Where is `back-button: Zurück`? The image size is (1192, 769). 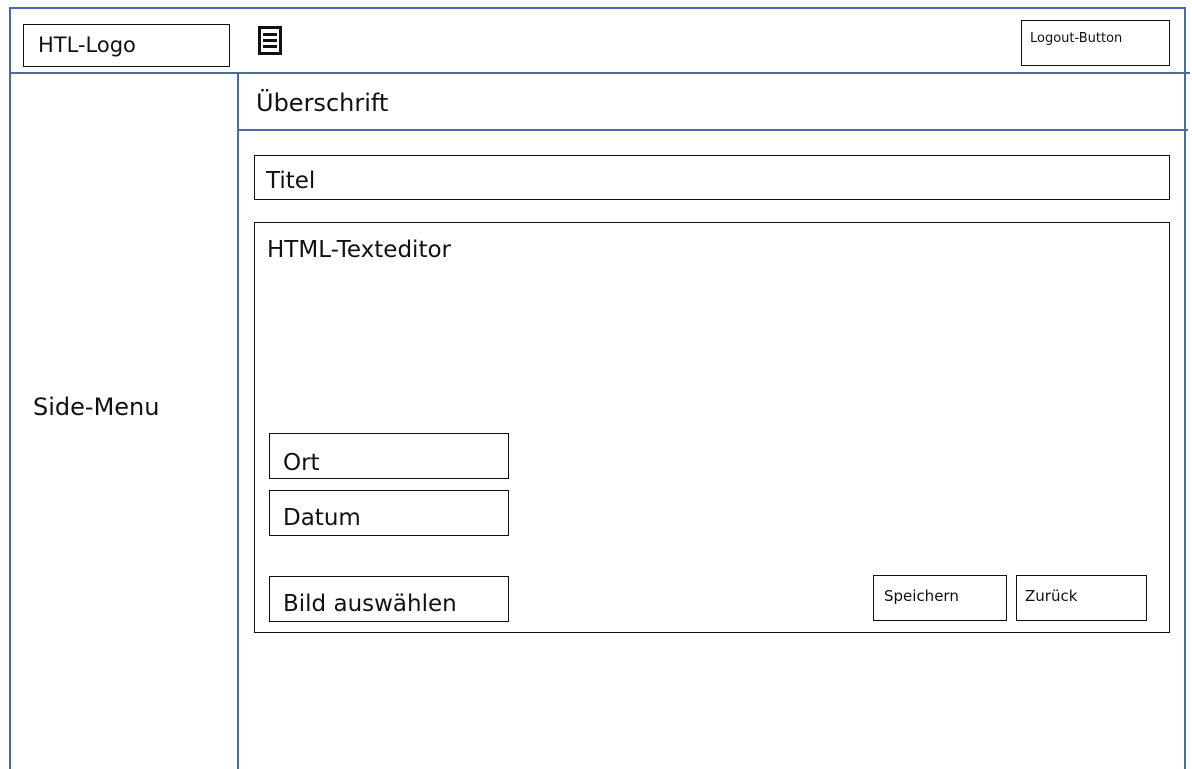 back-button: Zurück is located at coordinates (1081, 598).